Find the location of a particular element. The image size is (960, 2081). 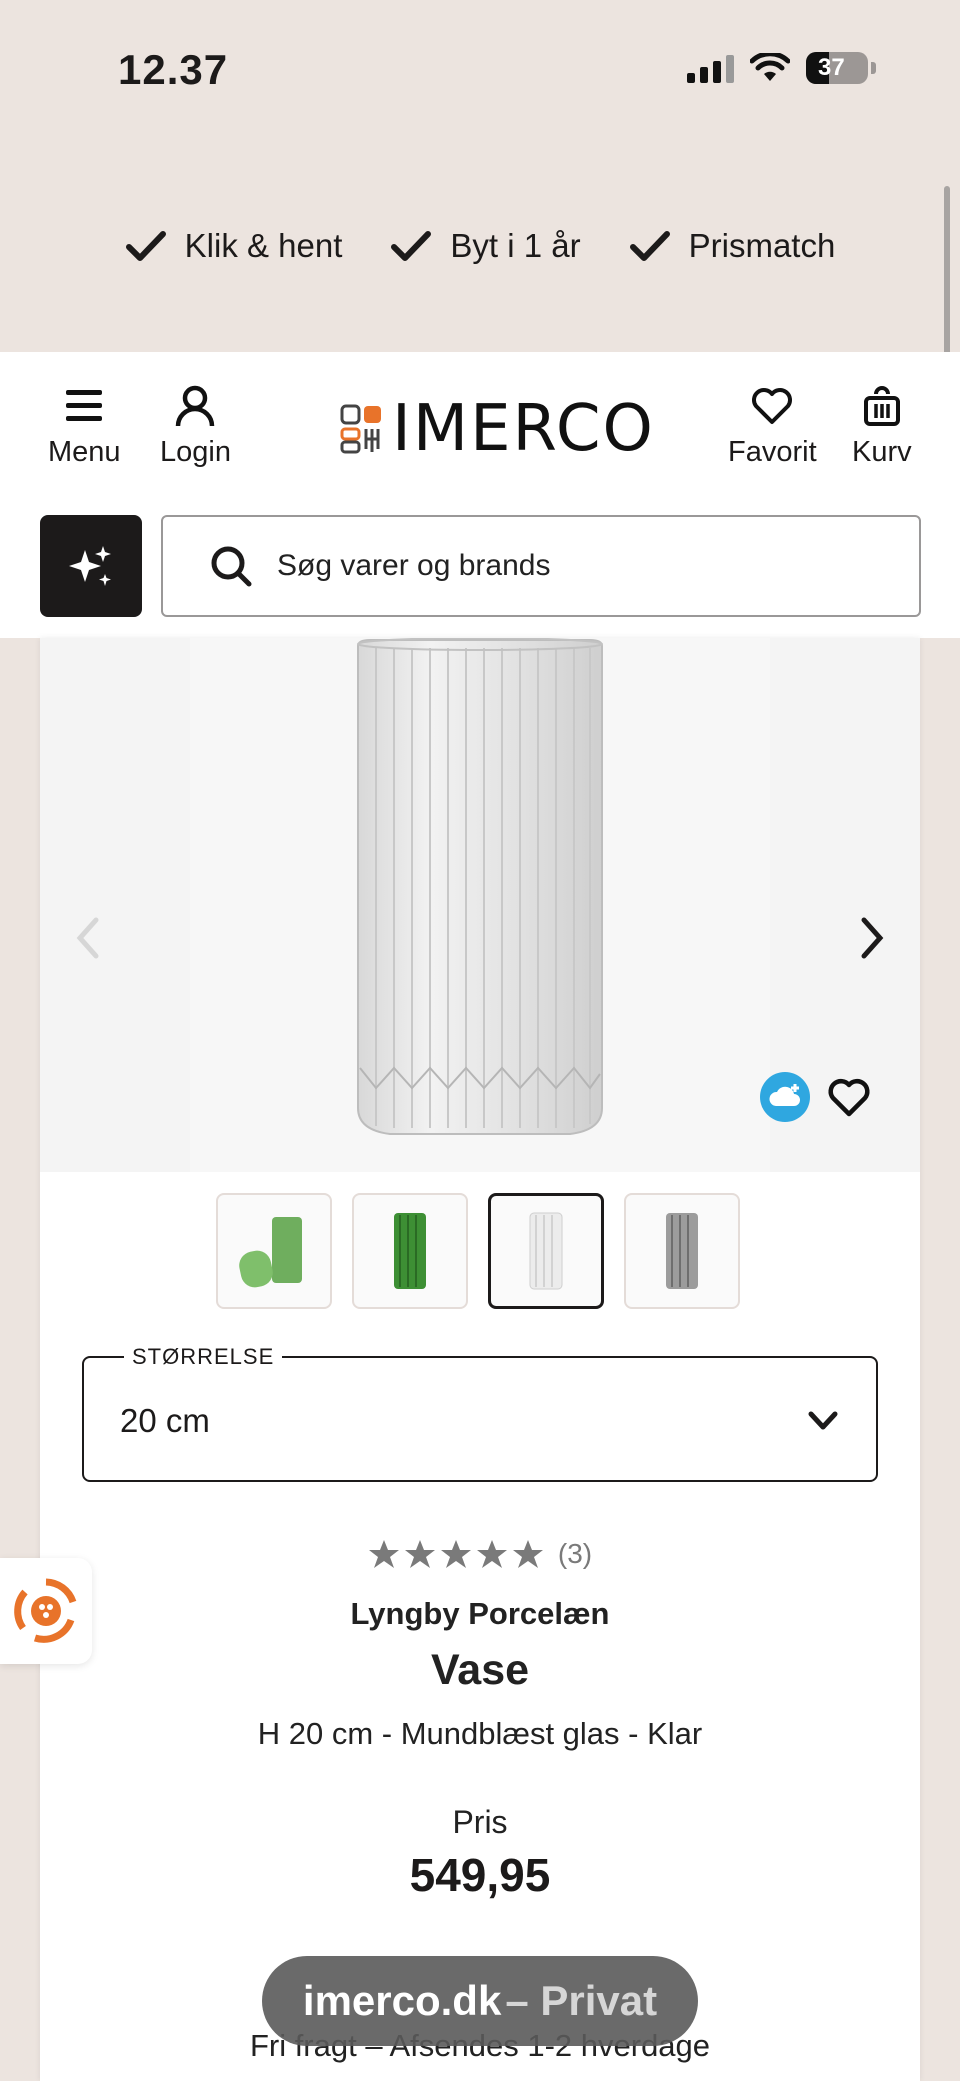

thumbnail-smoke is located at coordinates (682, 1251).